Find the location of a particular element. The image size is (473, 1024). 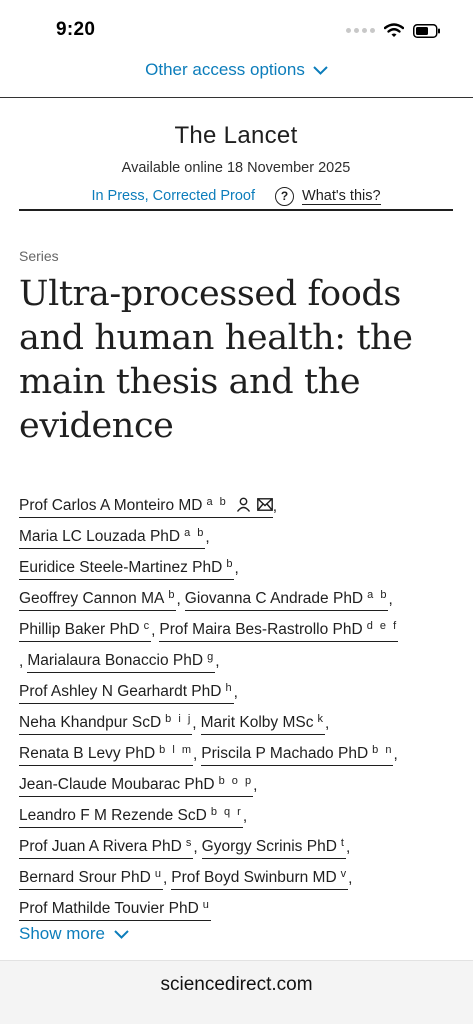

access-bar: Other access options is located at coordinates (236, 77).